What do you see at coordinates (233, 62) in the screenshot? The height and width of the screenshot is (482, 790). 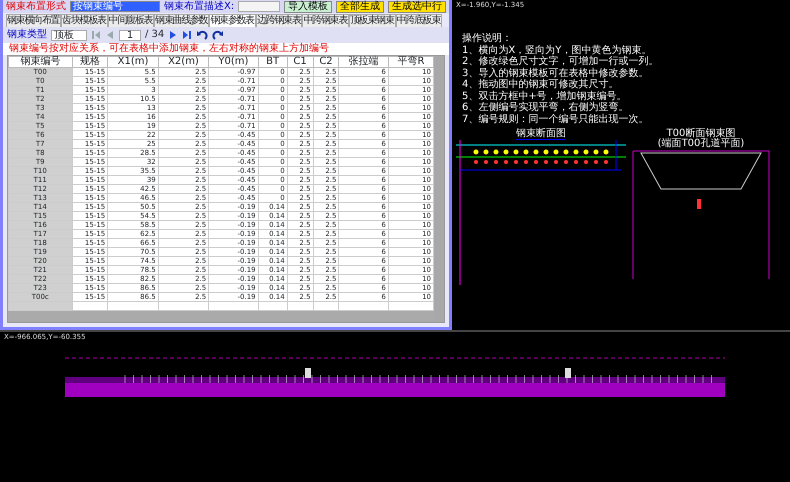 I see `column-header: Y0(m)` at bounding box center [233, 62].